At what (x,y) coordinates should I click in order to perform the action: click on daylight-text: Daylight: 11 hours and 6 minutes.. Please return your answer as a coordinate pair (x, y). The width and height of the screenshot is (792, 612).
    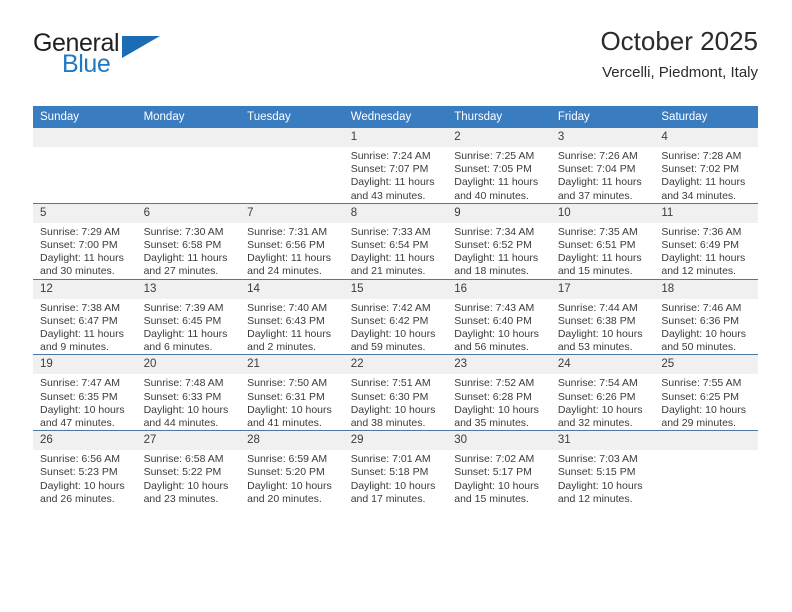
    Looking at the image, I should click on (185, 341).